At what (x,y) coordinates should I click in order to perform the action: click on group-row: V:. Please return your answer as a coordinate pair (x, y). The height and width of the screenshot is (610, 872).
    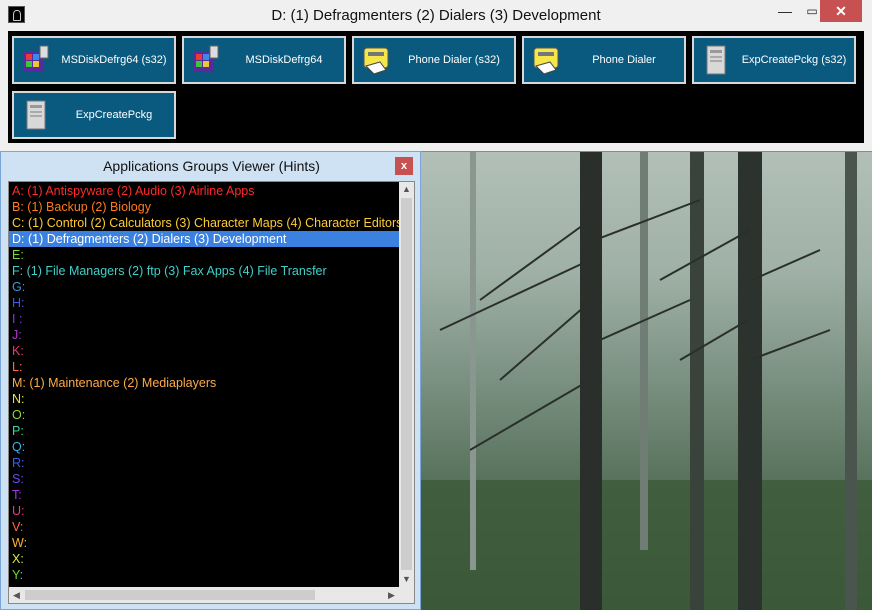
    Looking at the image, I should click on (204, 527).